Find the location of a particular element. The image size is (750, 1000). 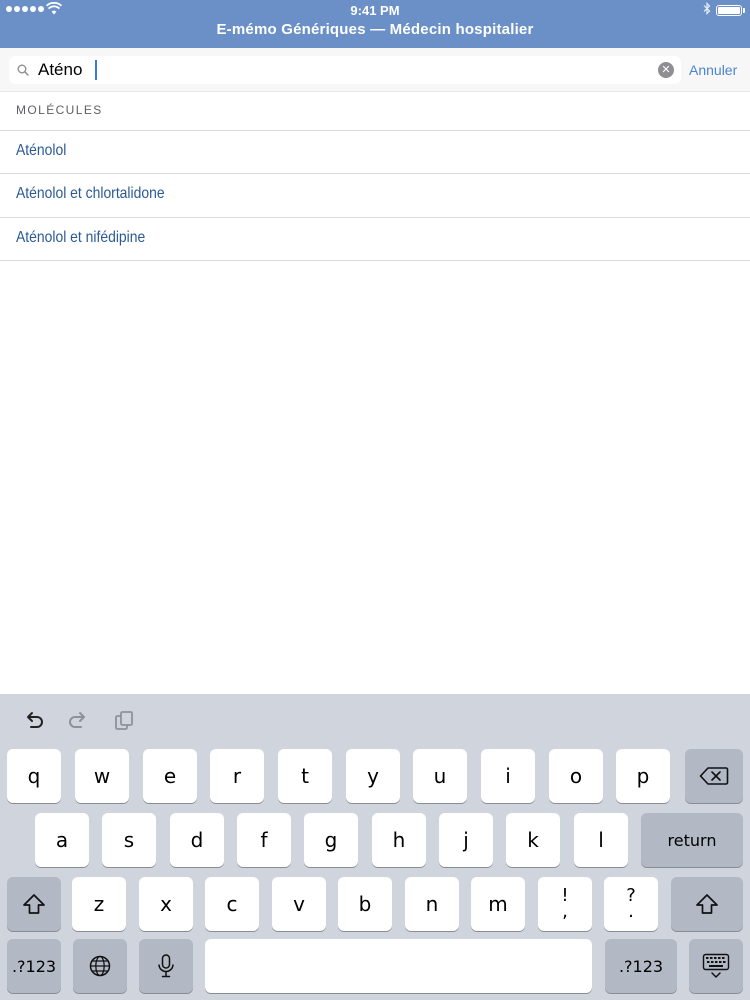

search-input is located at coordinates (338, 70).